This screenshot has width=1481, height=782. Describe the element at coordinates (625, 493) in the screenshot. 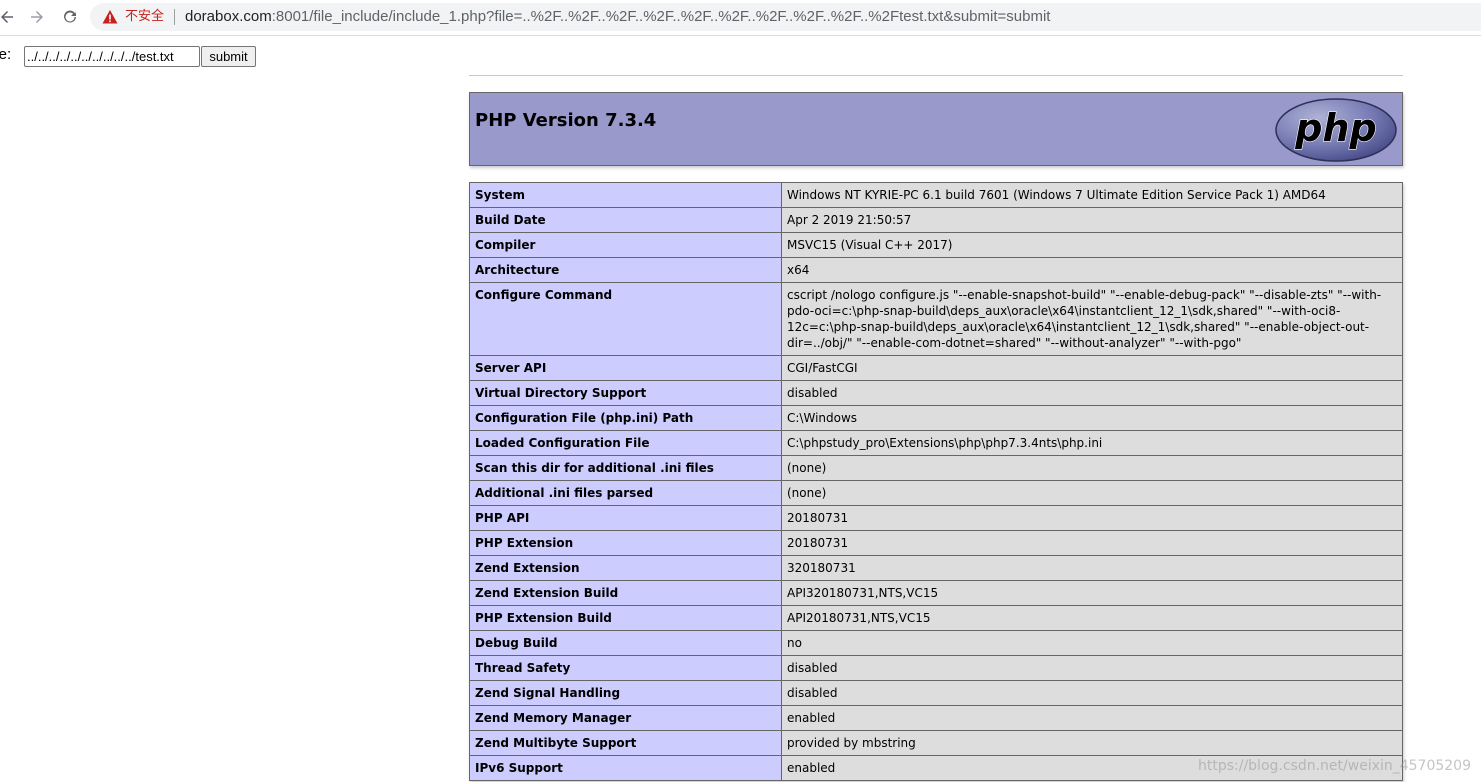

I see `row-key: Additional .ini files parsed` at that location.